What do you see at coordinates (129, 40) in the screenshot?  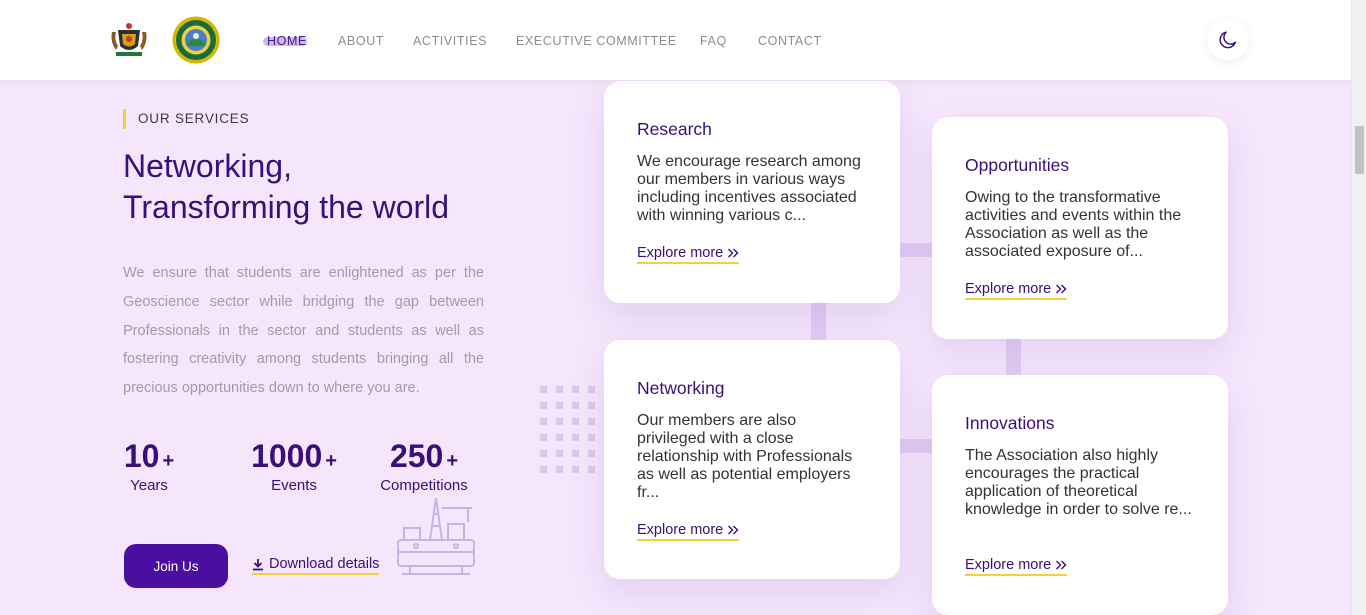 I see `university-crest-logo` at bounding box center [129, 40].